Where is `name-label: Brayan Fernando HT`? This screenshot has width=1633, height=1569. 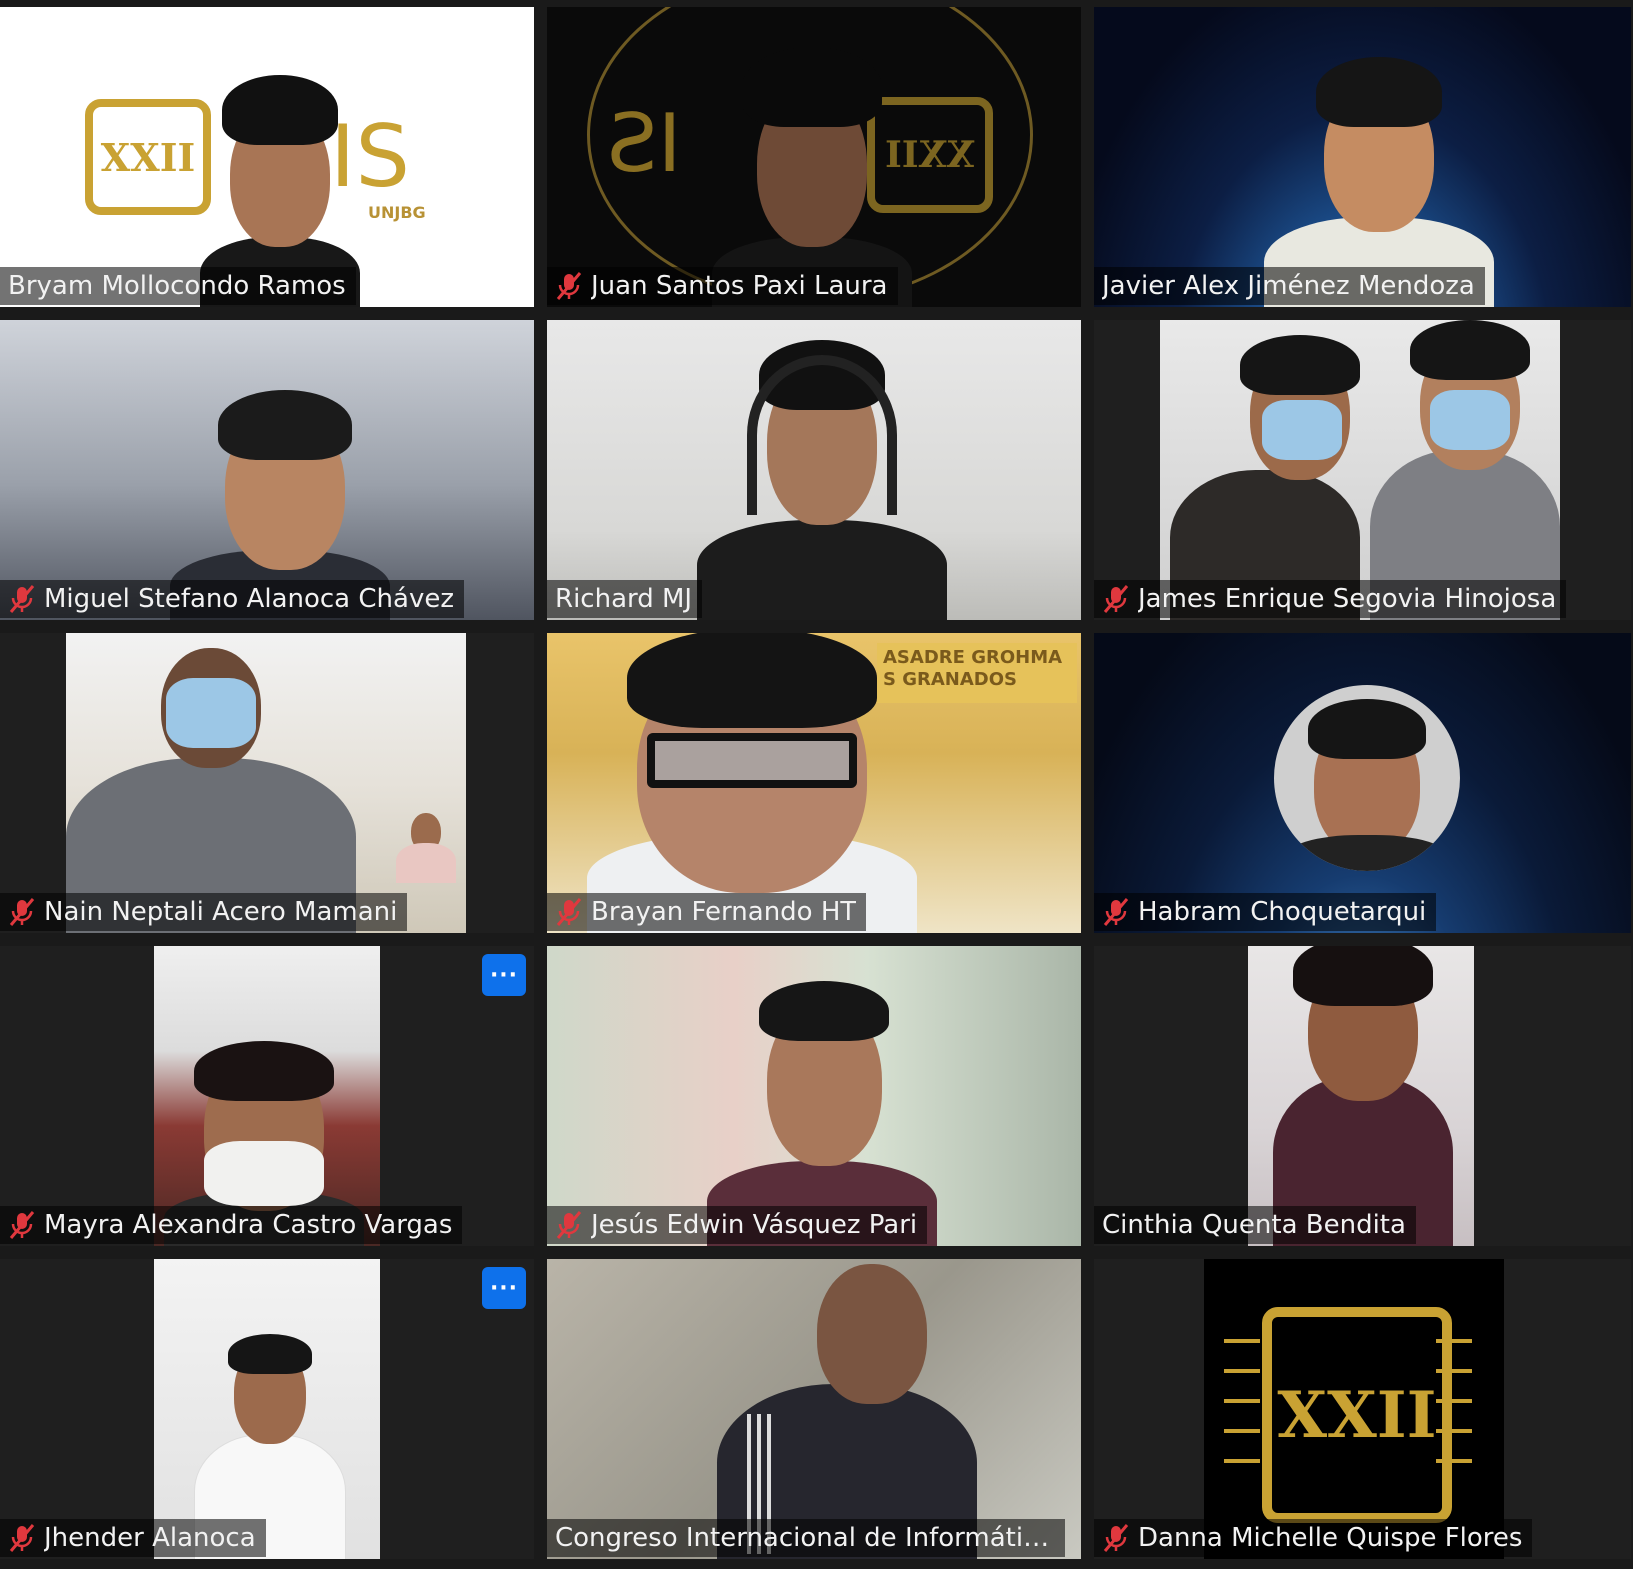
name-label: Brayan Fernando HT is located at coordinates (707, 912).